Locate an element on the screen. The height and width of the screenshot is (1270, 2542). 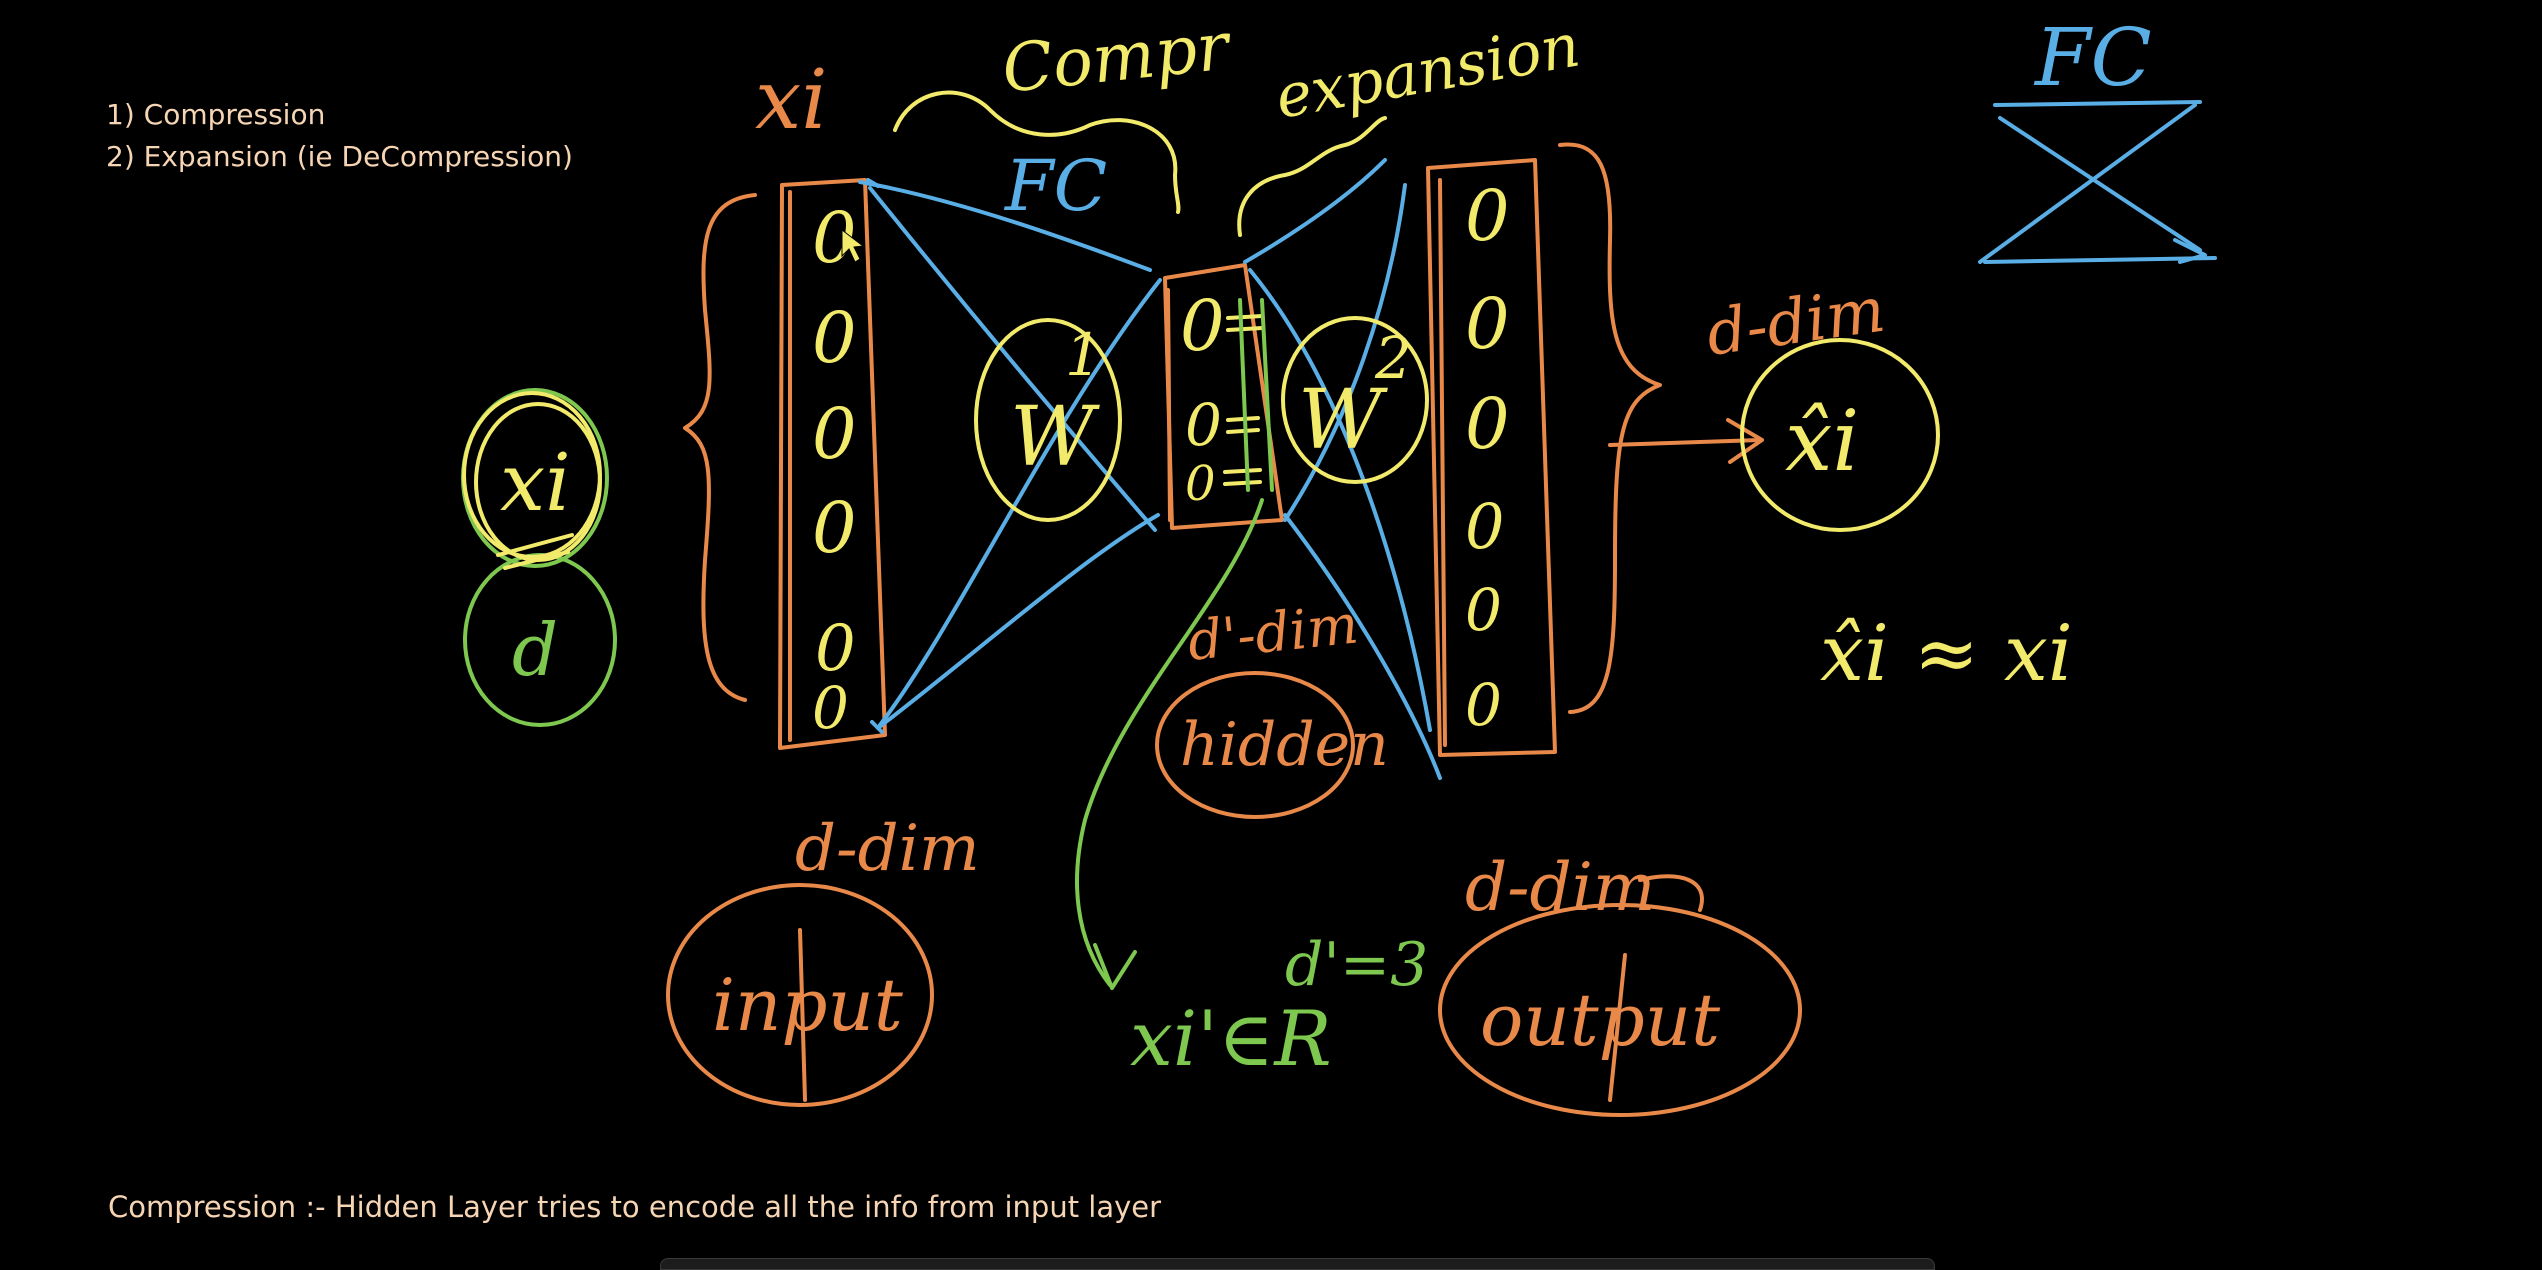
w2-weights-circle: W 2 is located at coordinates (1355, 400).